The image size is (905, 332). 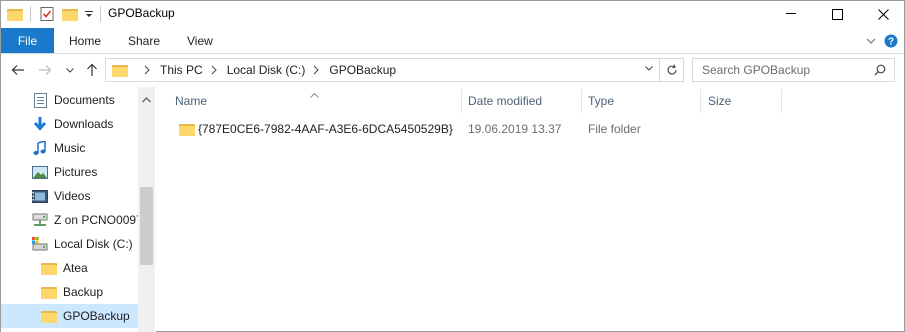 What do you see at coordinates (187, 129) in the screenshot?
I see `row-folder-icon` at bounding box center [187, 129].